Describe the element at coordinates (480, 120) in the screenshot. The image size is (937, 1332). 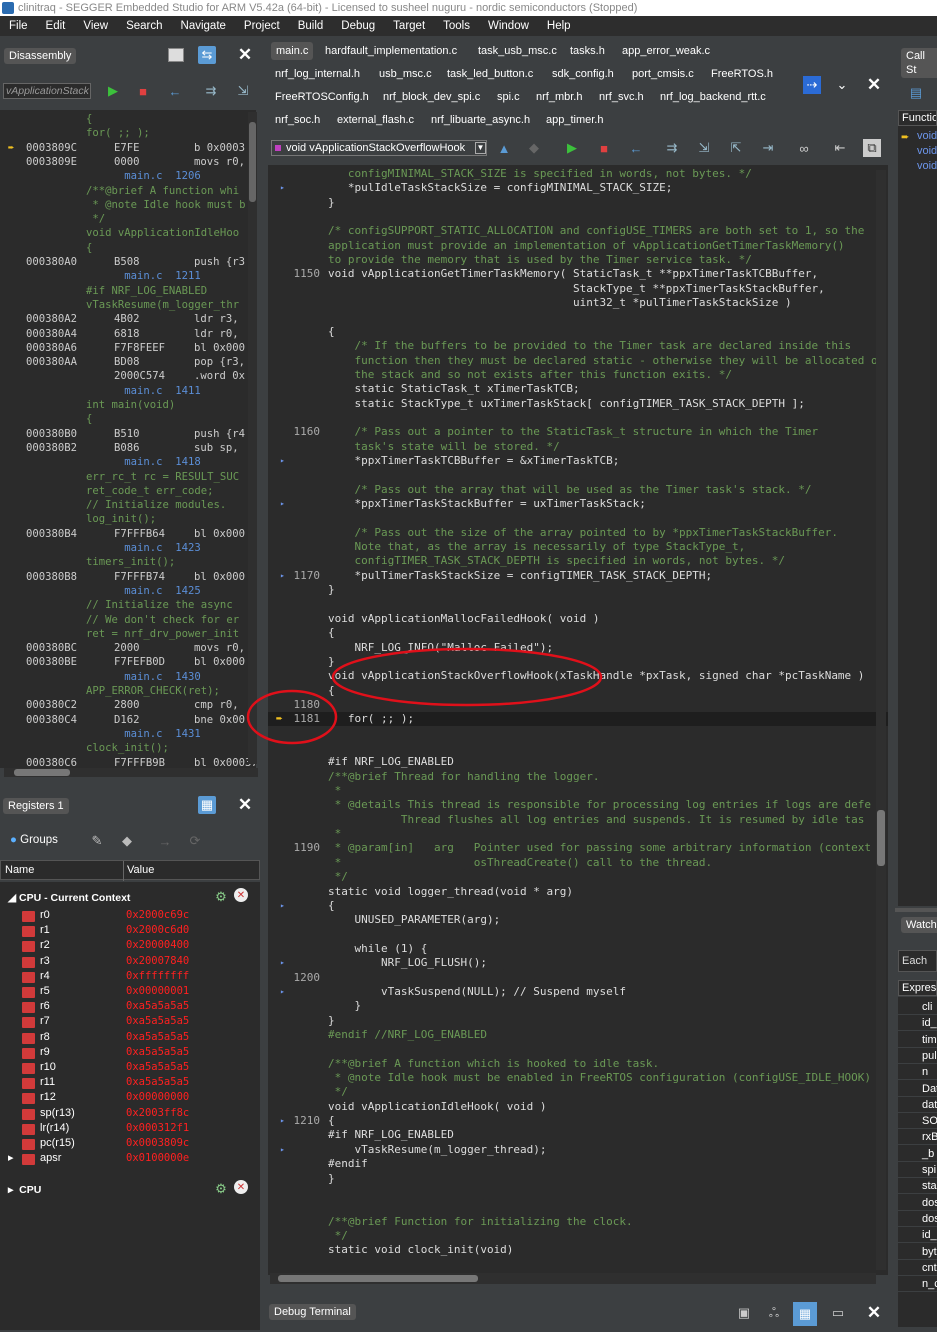
I see `file-tab: nrf_libuarte_async.h` at that location.